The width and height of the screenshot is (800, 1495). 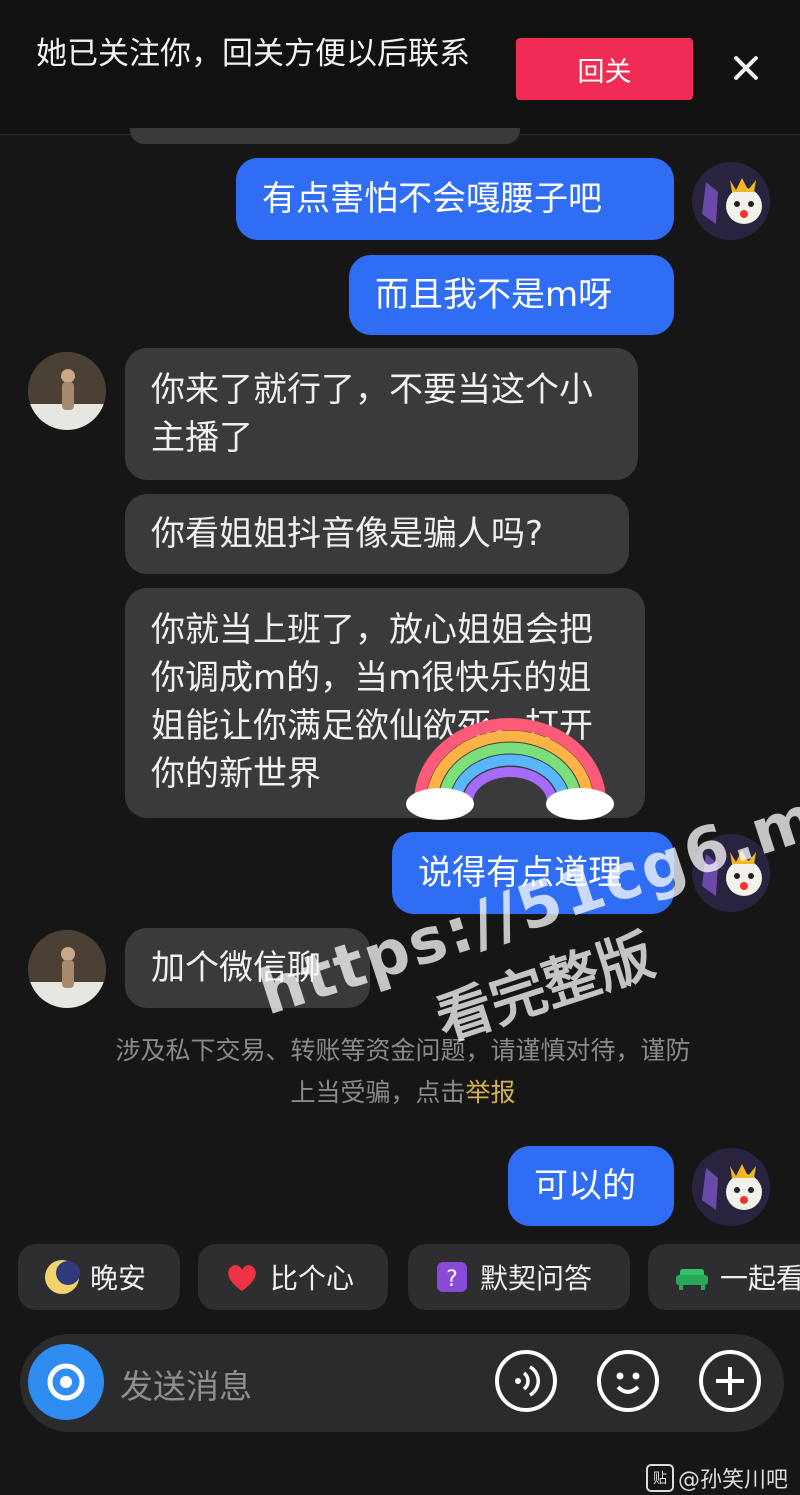 What do you see at coordinates (325, 136) in the screenshot?
I see `previous-message-edge` at bounding box center [325, 136].